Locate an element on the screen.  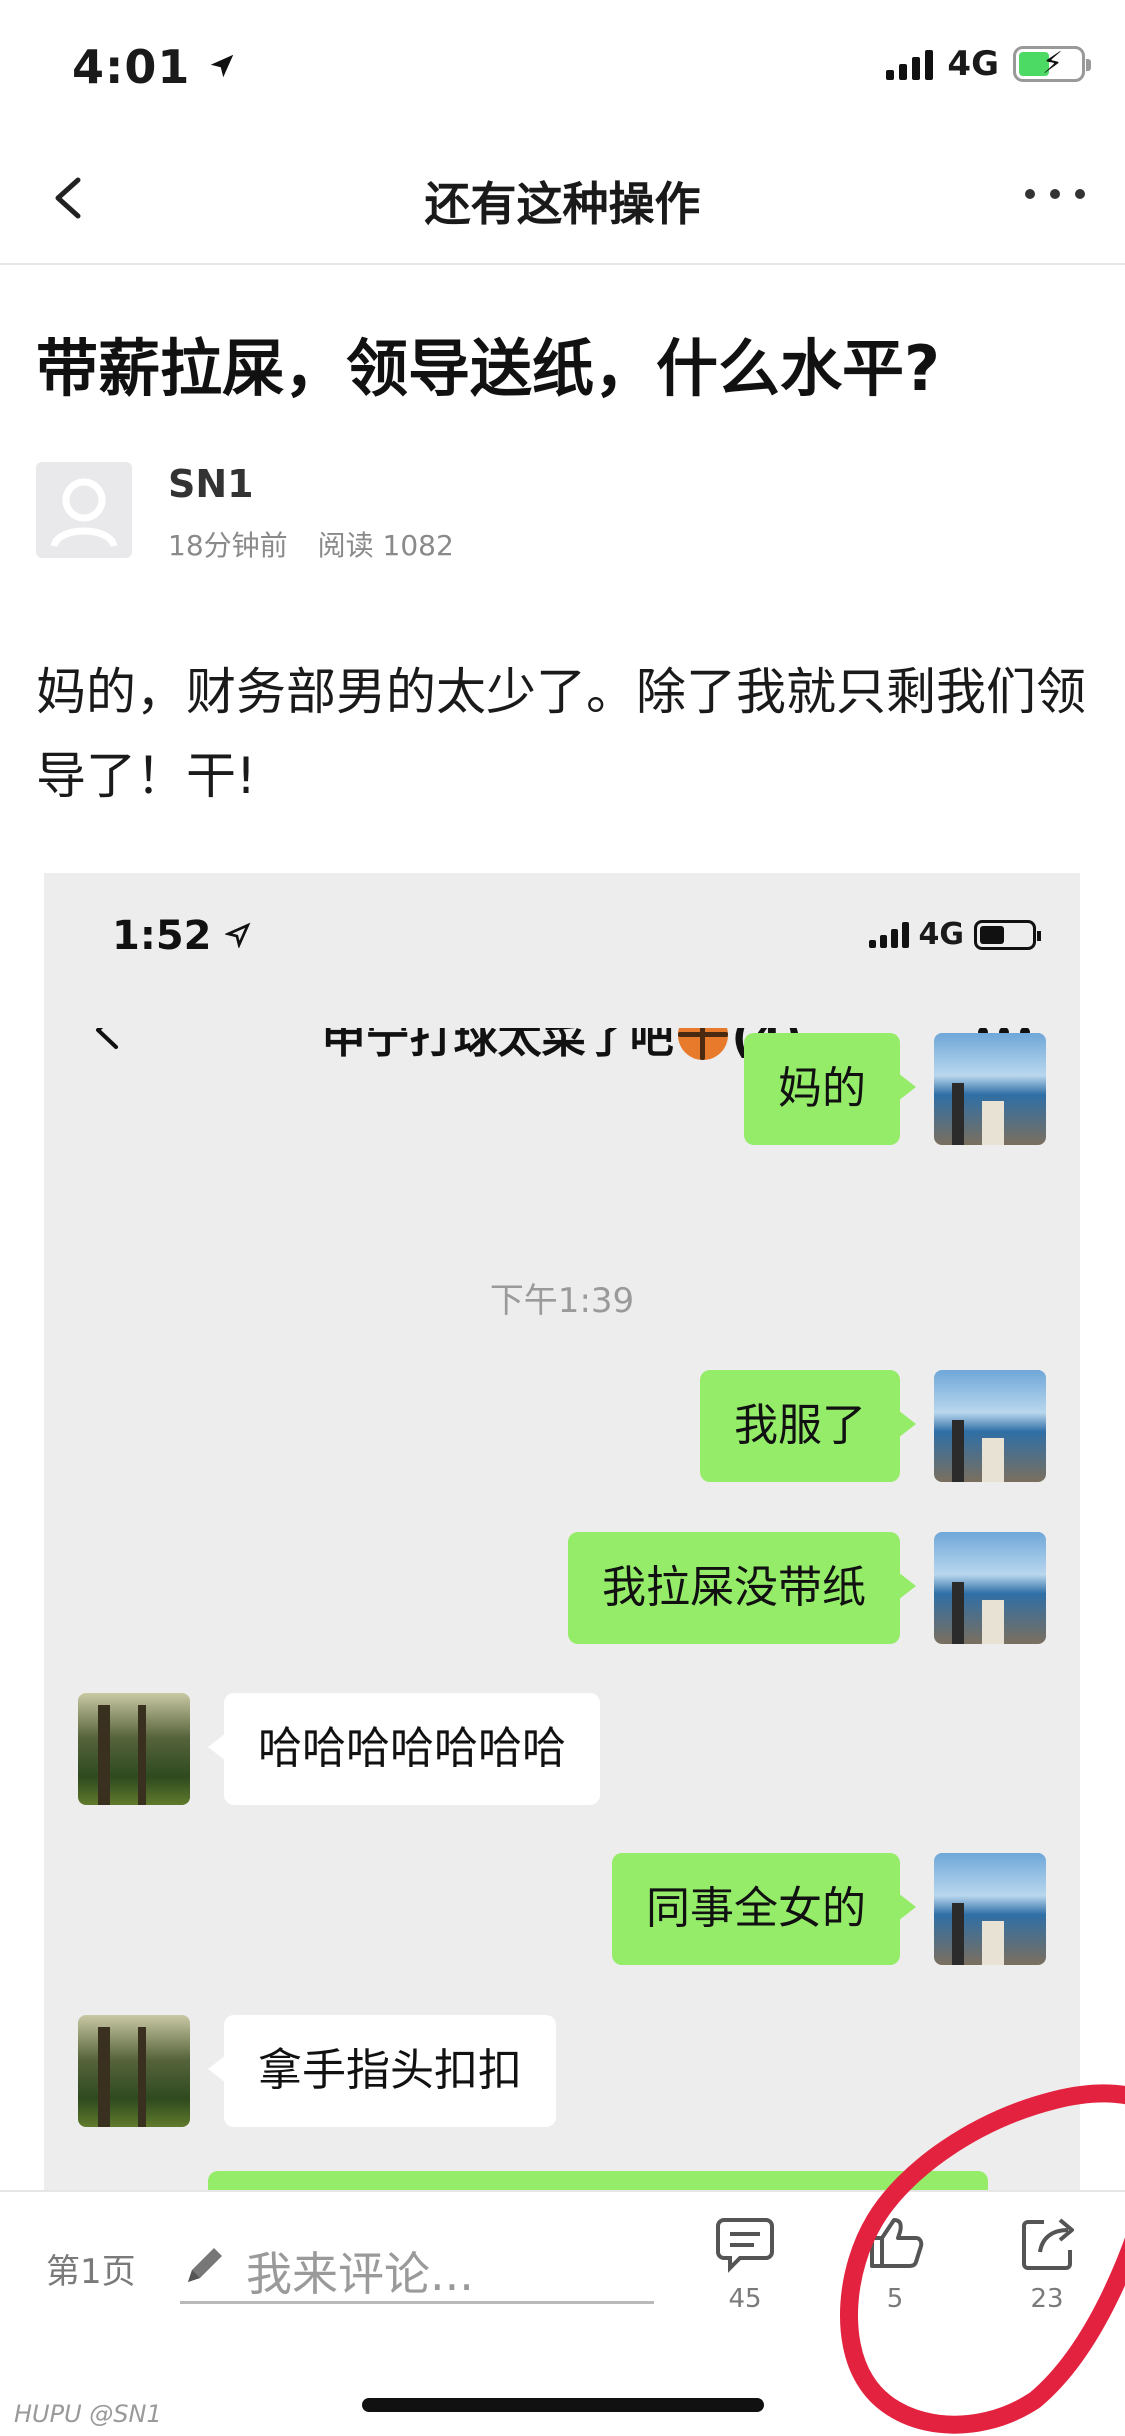
chat-bubble: 我服了 is located at coordinates (808, 1426).